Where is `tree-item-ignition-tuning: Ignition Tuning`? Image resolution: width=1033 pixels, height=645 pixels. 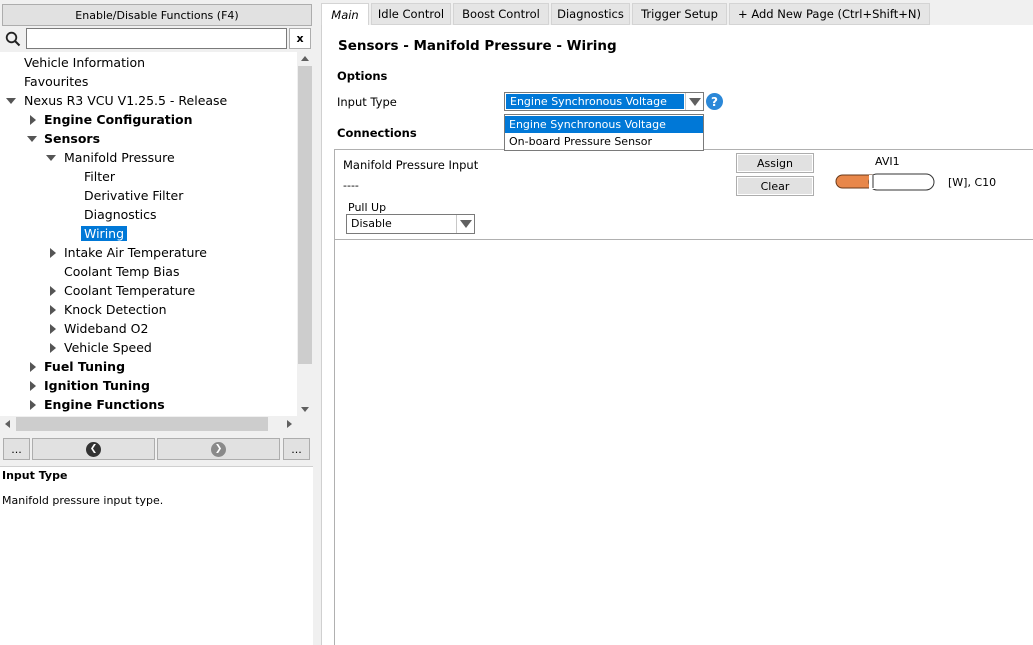 tree-item-ignition-tuning: Ignition Tuning is located at coordinates (97, 385).